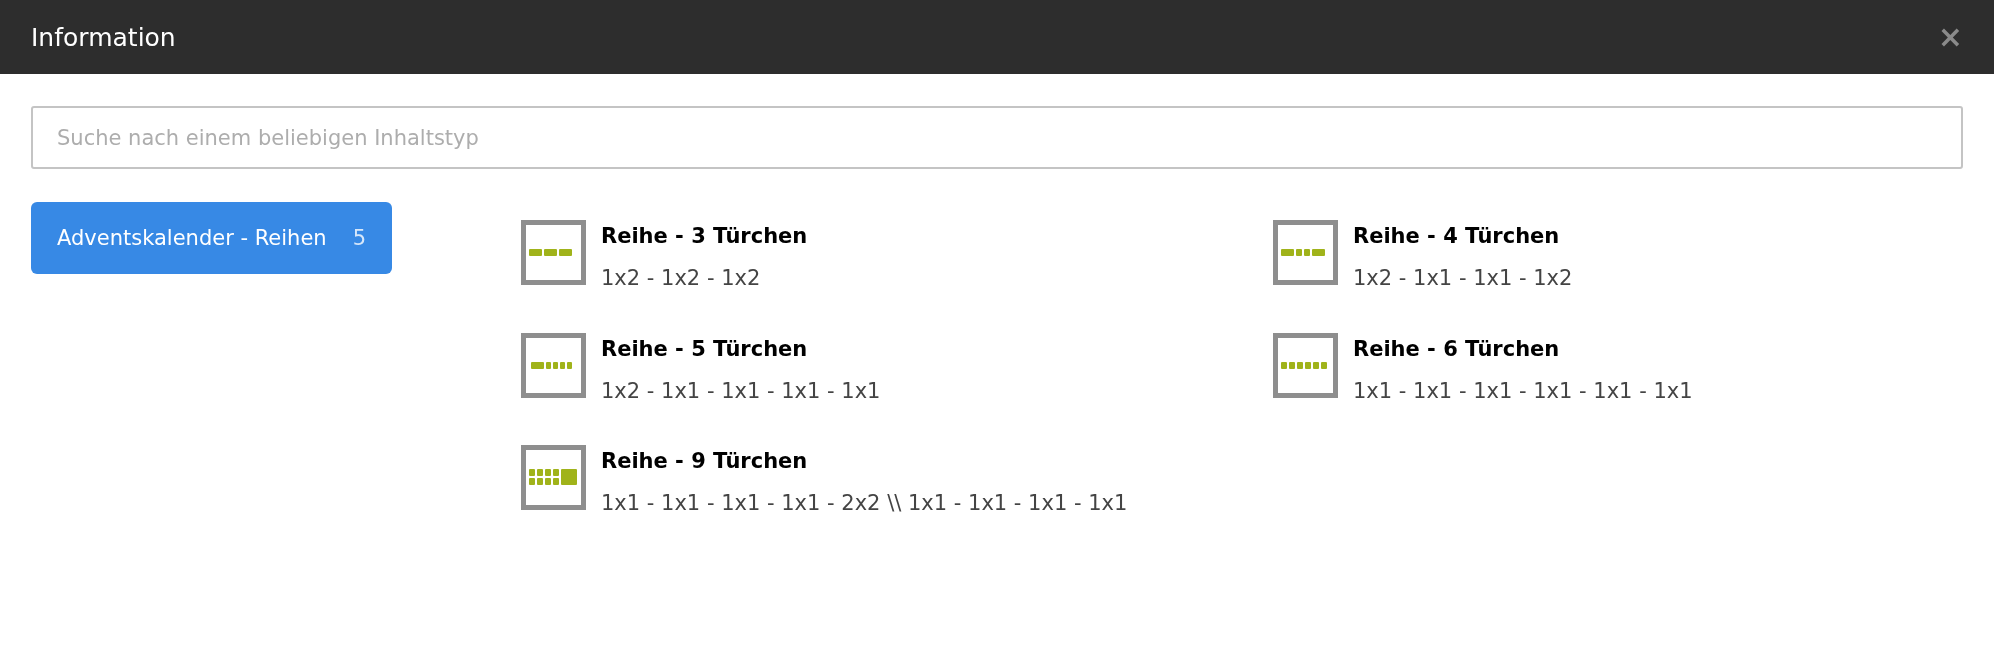 This screenshot has height=650, width=1994. What do you see at coordinates (211, 238) in the screenshot?
I see `category-button: Adventskalender - Reihen 5` at bounding box center [211, 238].